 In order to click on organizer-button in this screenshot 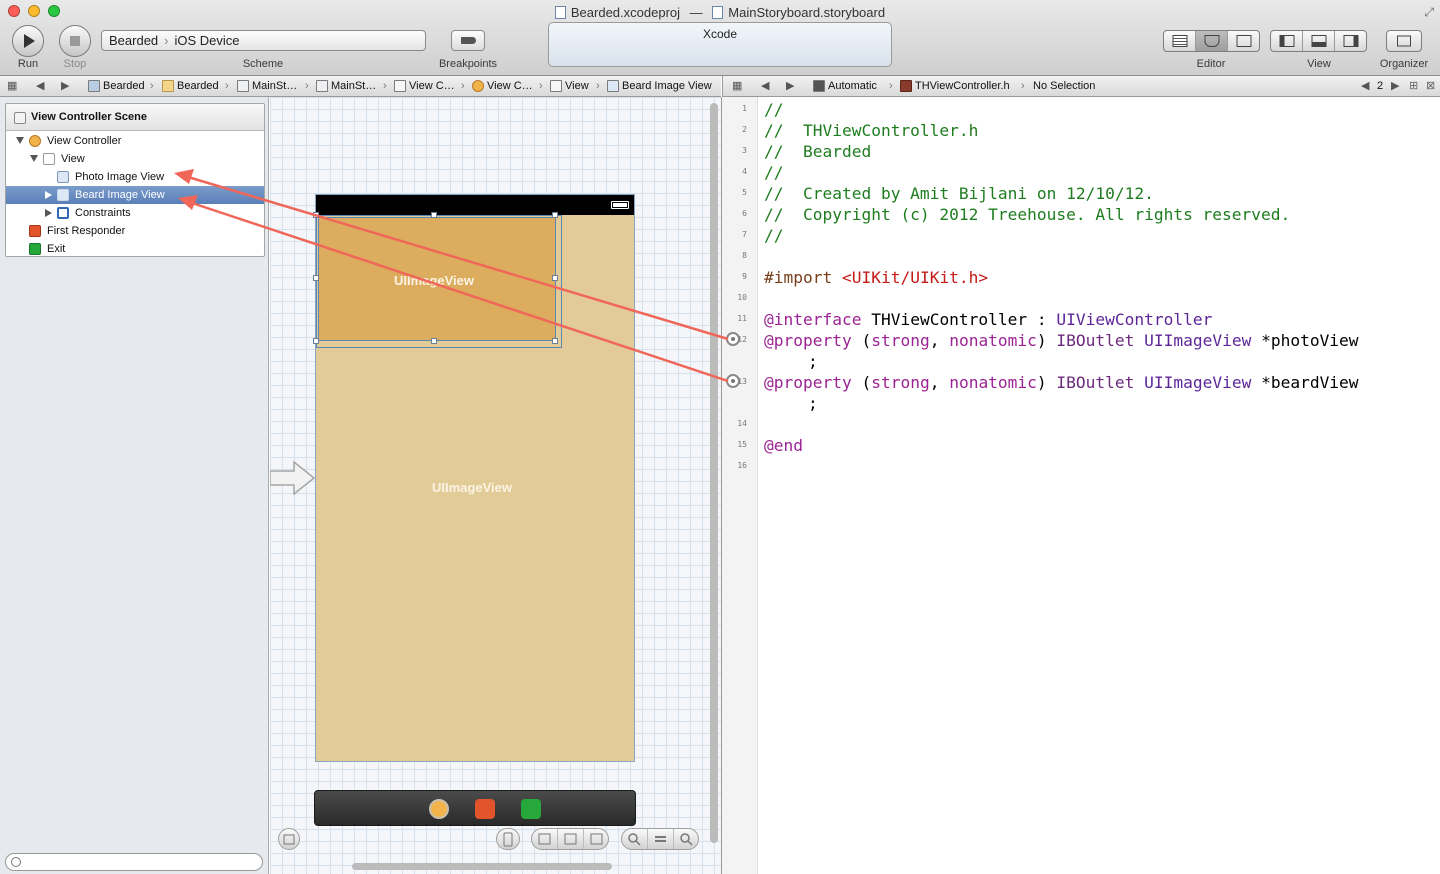, I will do `click(1404, 41)`.